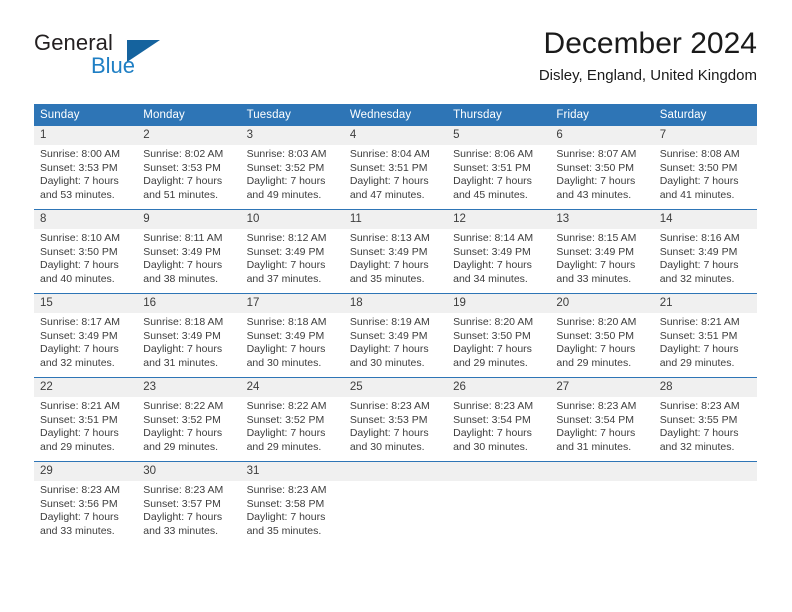 The width and height of the screenshot is (792, 612). Describe the element at coordinates (183, 154) in the screenshot. I see `sunrise-text: Sunrise: 8:02 AM` at that location.